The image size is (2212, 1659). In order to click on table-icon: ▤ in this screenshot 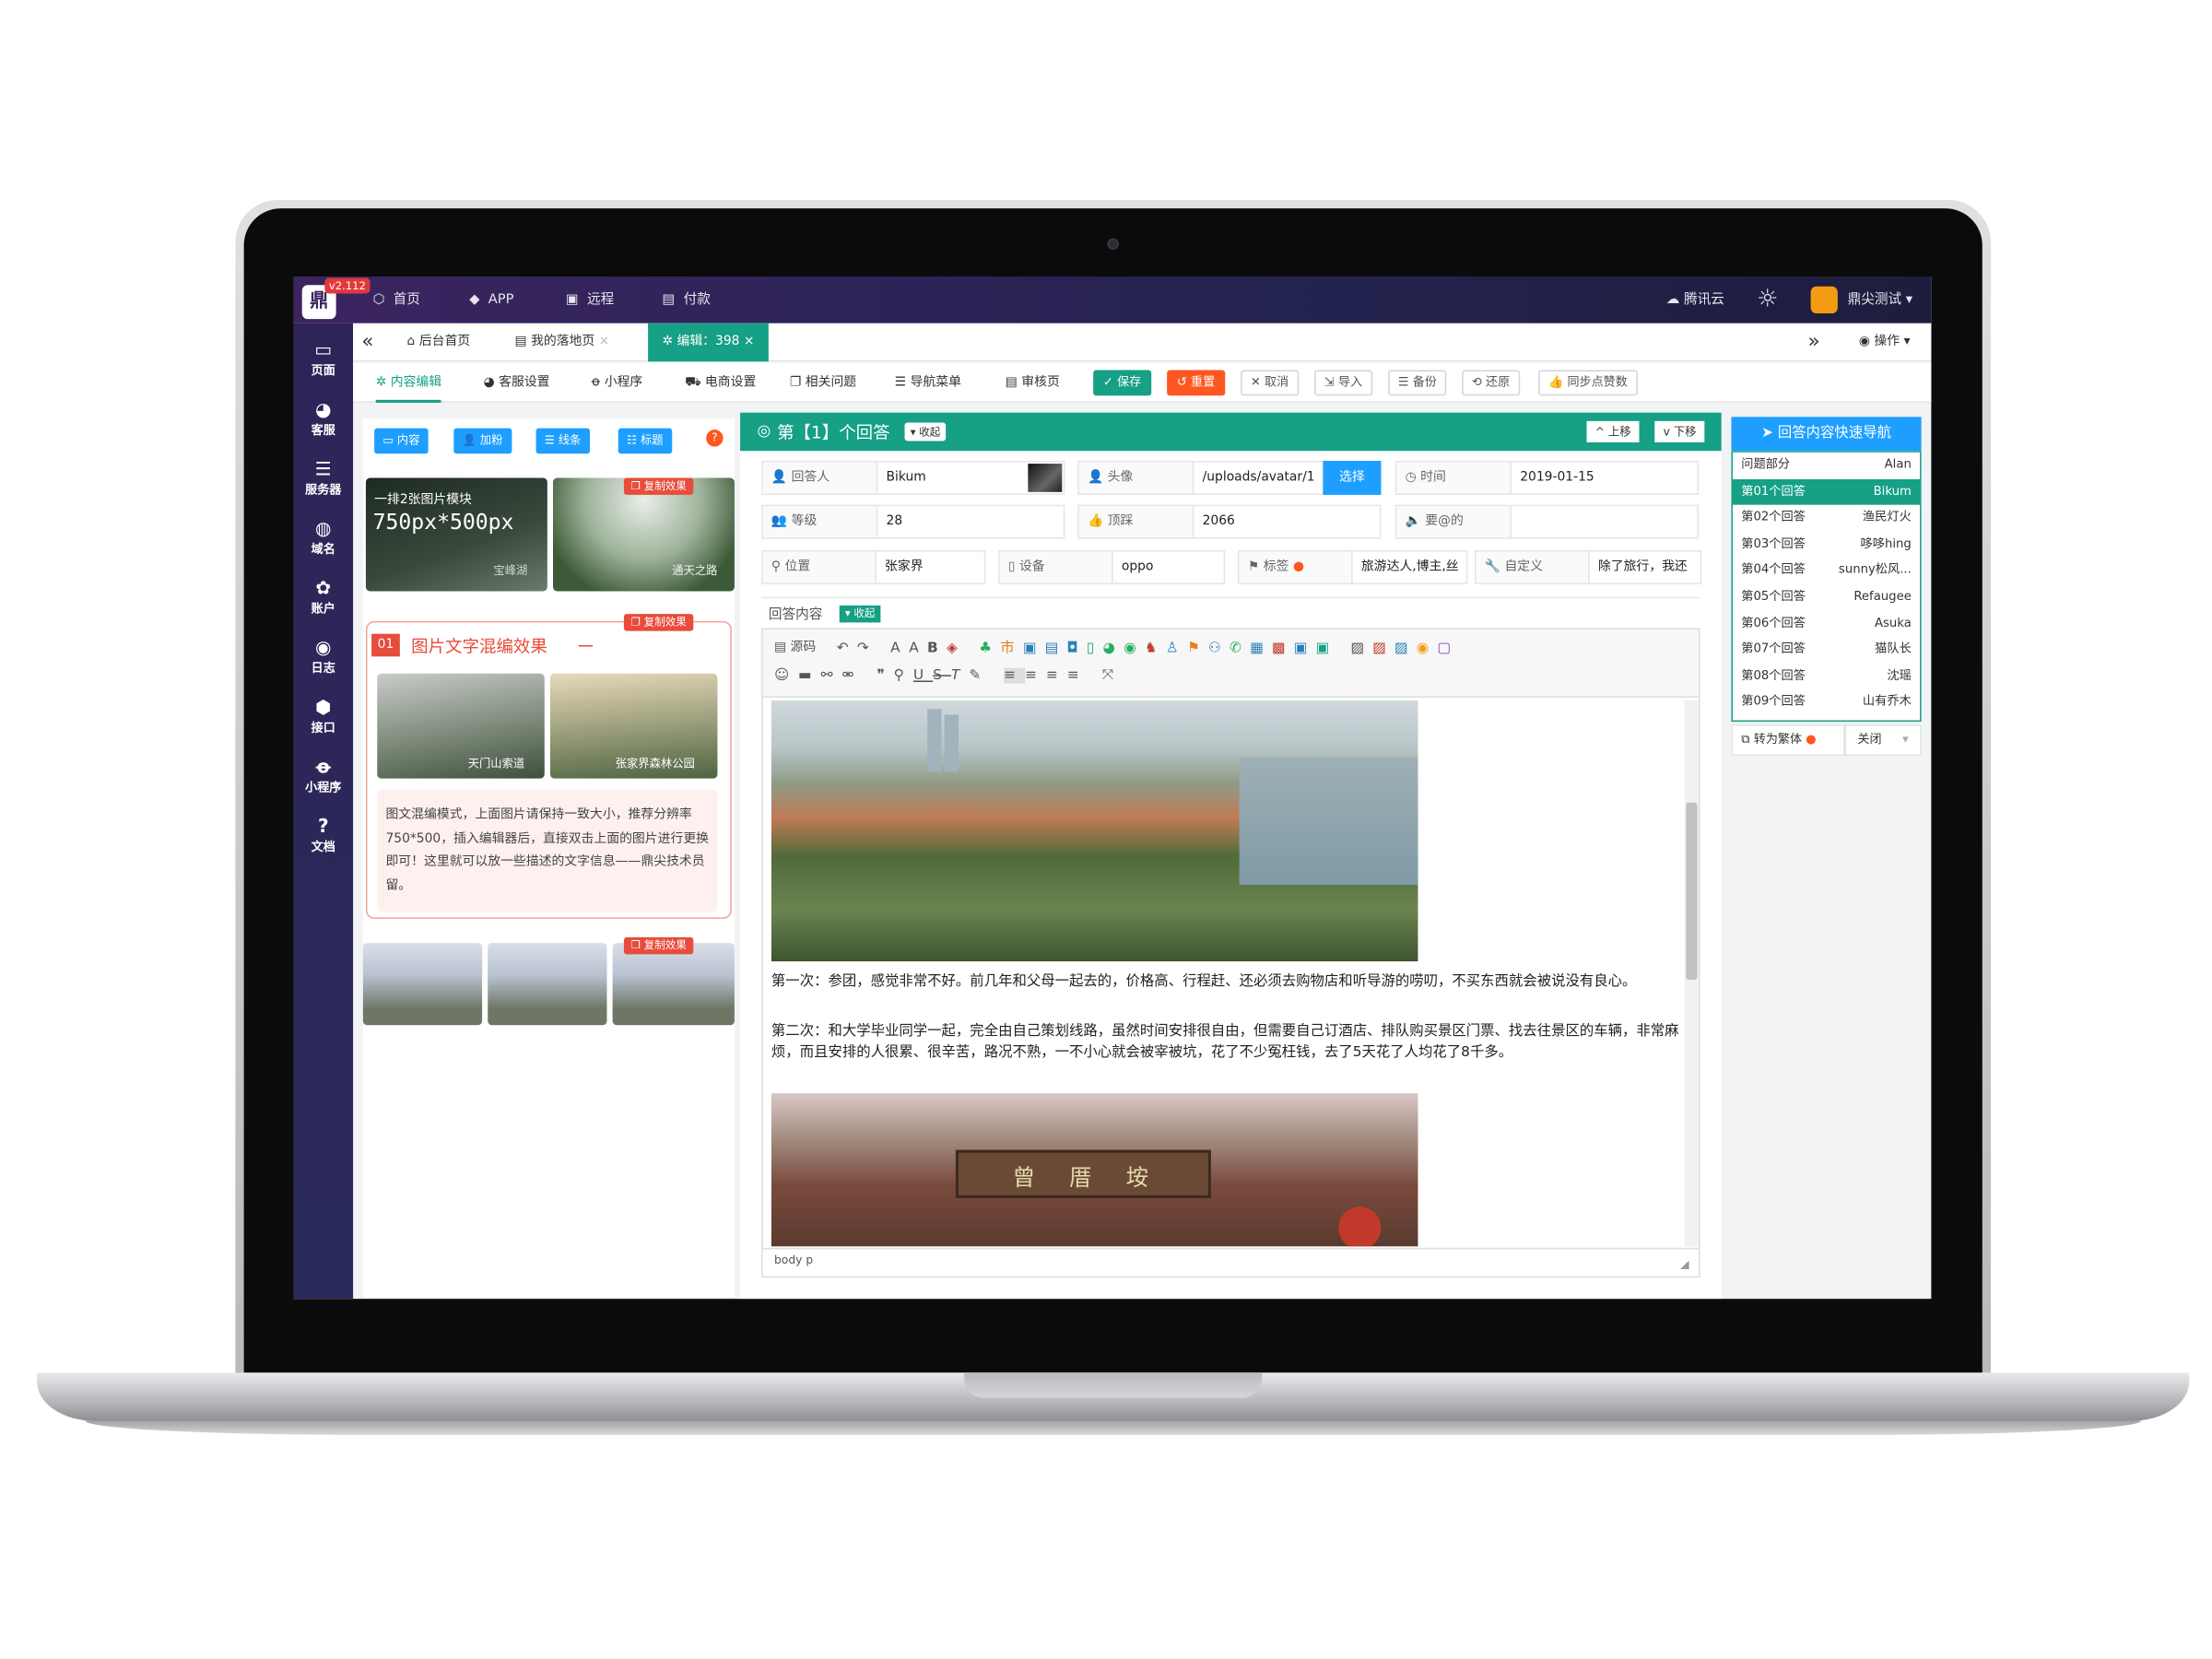, I will do `click(1056, 648)`.